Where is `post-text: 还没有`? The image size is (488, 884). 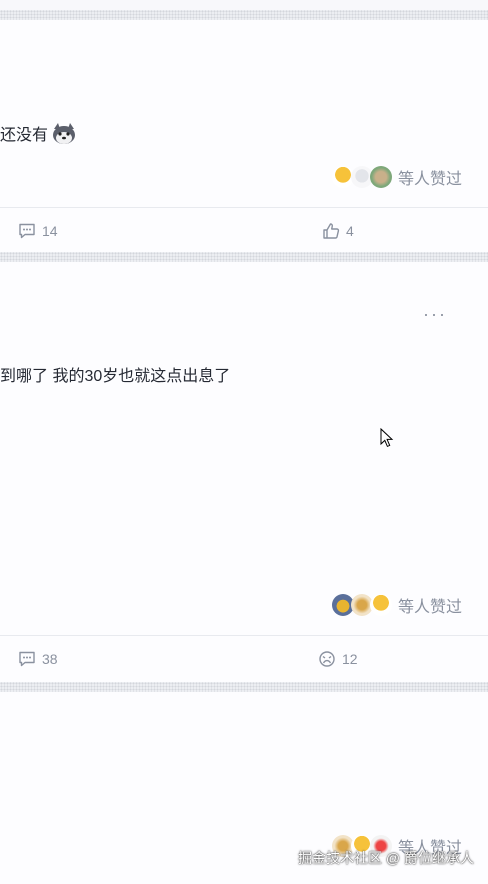
post-text: 还没有 is located at coordinates (24, 135).